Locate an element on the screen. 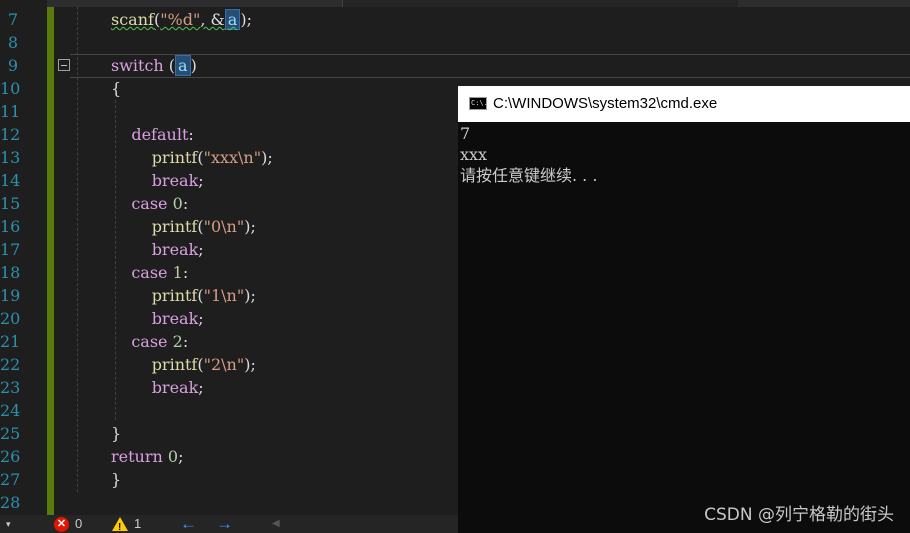 Image resolution: width=910 pixels, height=533 pixels. line-number: 16 is located at coordinates (10, 226).